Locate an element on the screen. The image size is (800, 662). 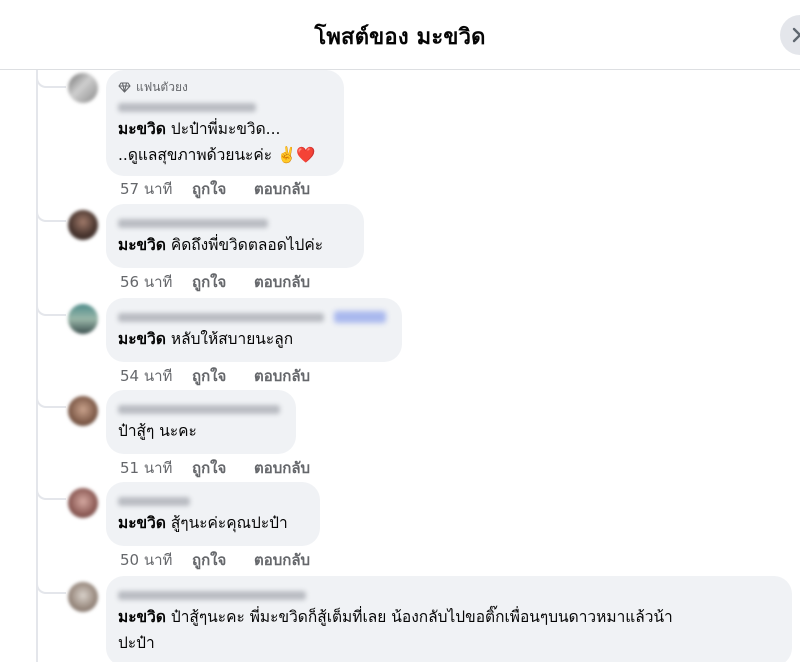
comment-actions: 50 นาที ถูกใจ ตอบกลับ is located at coordinates (215, 560).